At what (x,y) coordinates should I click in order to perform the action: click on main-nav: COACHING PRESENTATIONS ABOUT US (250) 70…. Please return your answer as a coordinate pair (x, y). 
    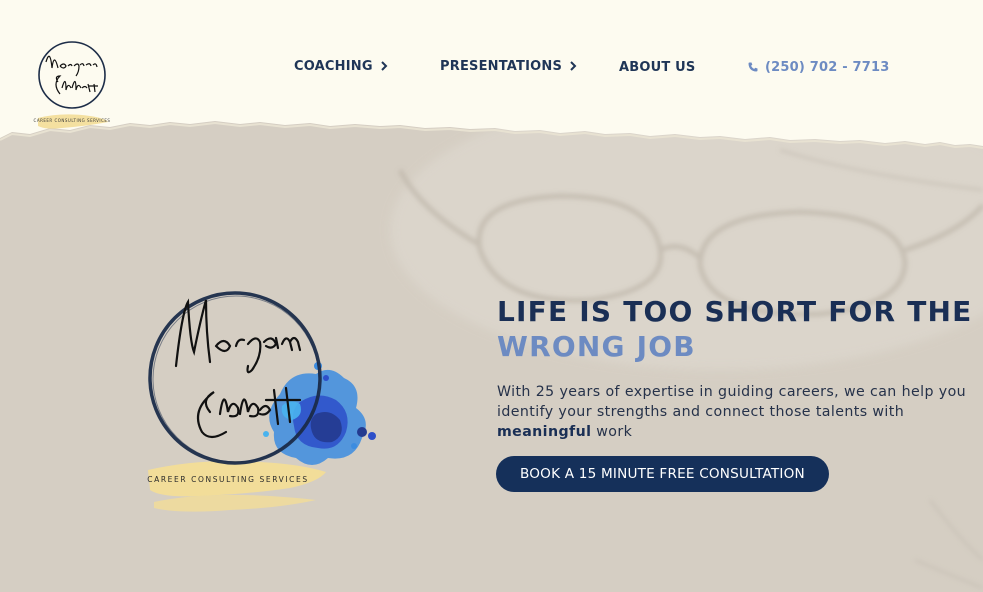
    Looking at the image, I should click on (491, 66).